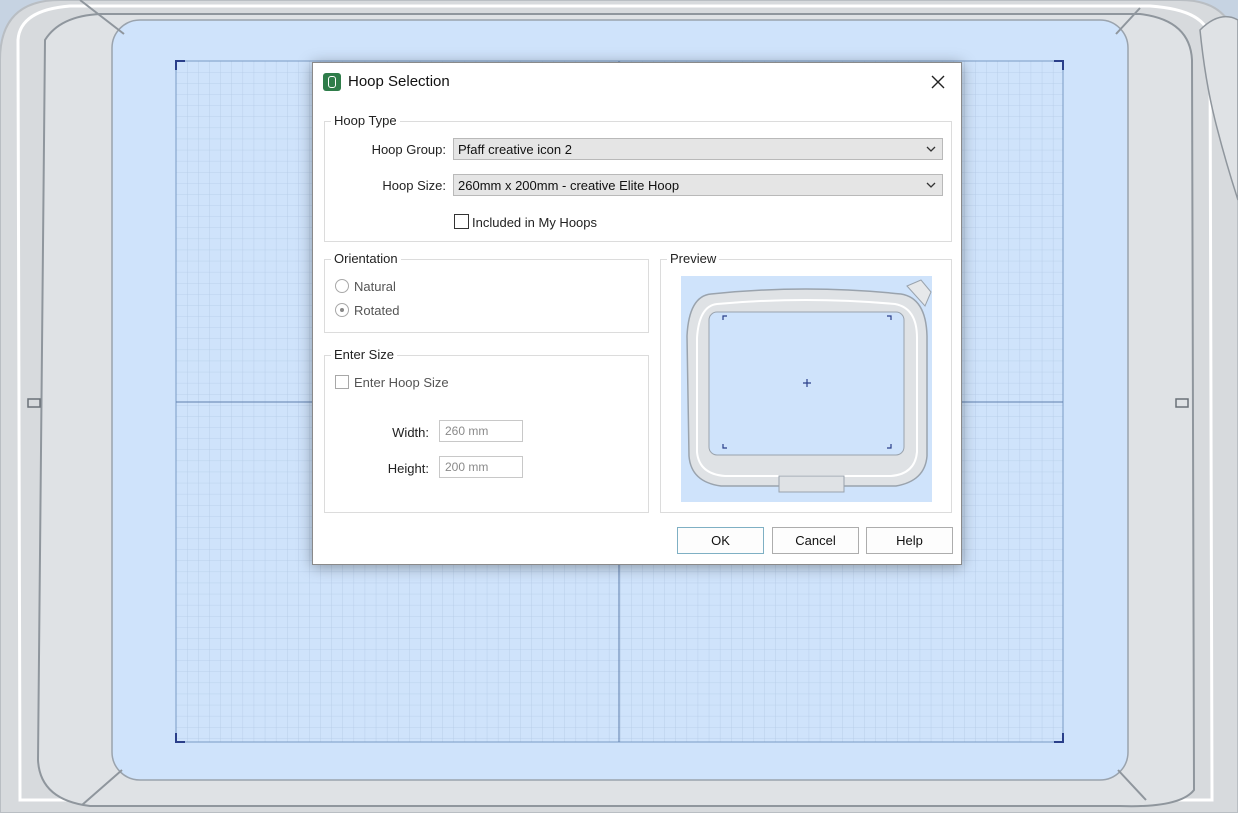  Describe the element at coordinates (698, 149) in the screenshot. I see `hoop-group-select: Pfaff creative icon 2` at that location.